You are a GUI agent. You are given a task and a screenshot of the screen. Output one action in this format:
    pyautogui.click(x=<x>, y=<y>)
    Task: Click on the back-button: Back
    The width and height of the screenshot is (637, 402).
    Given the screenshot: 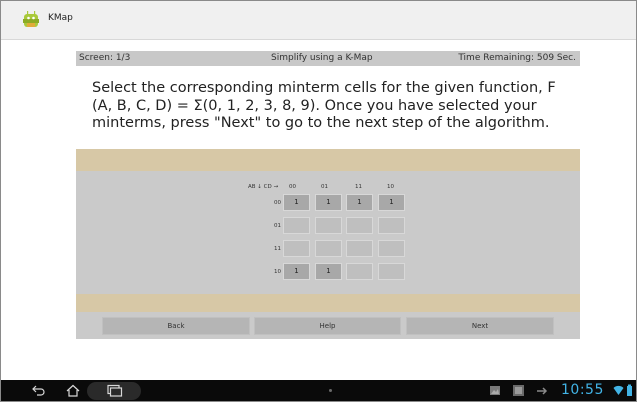 What is the action you would take?
    pyautogui.click(x=176, y=326)
    